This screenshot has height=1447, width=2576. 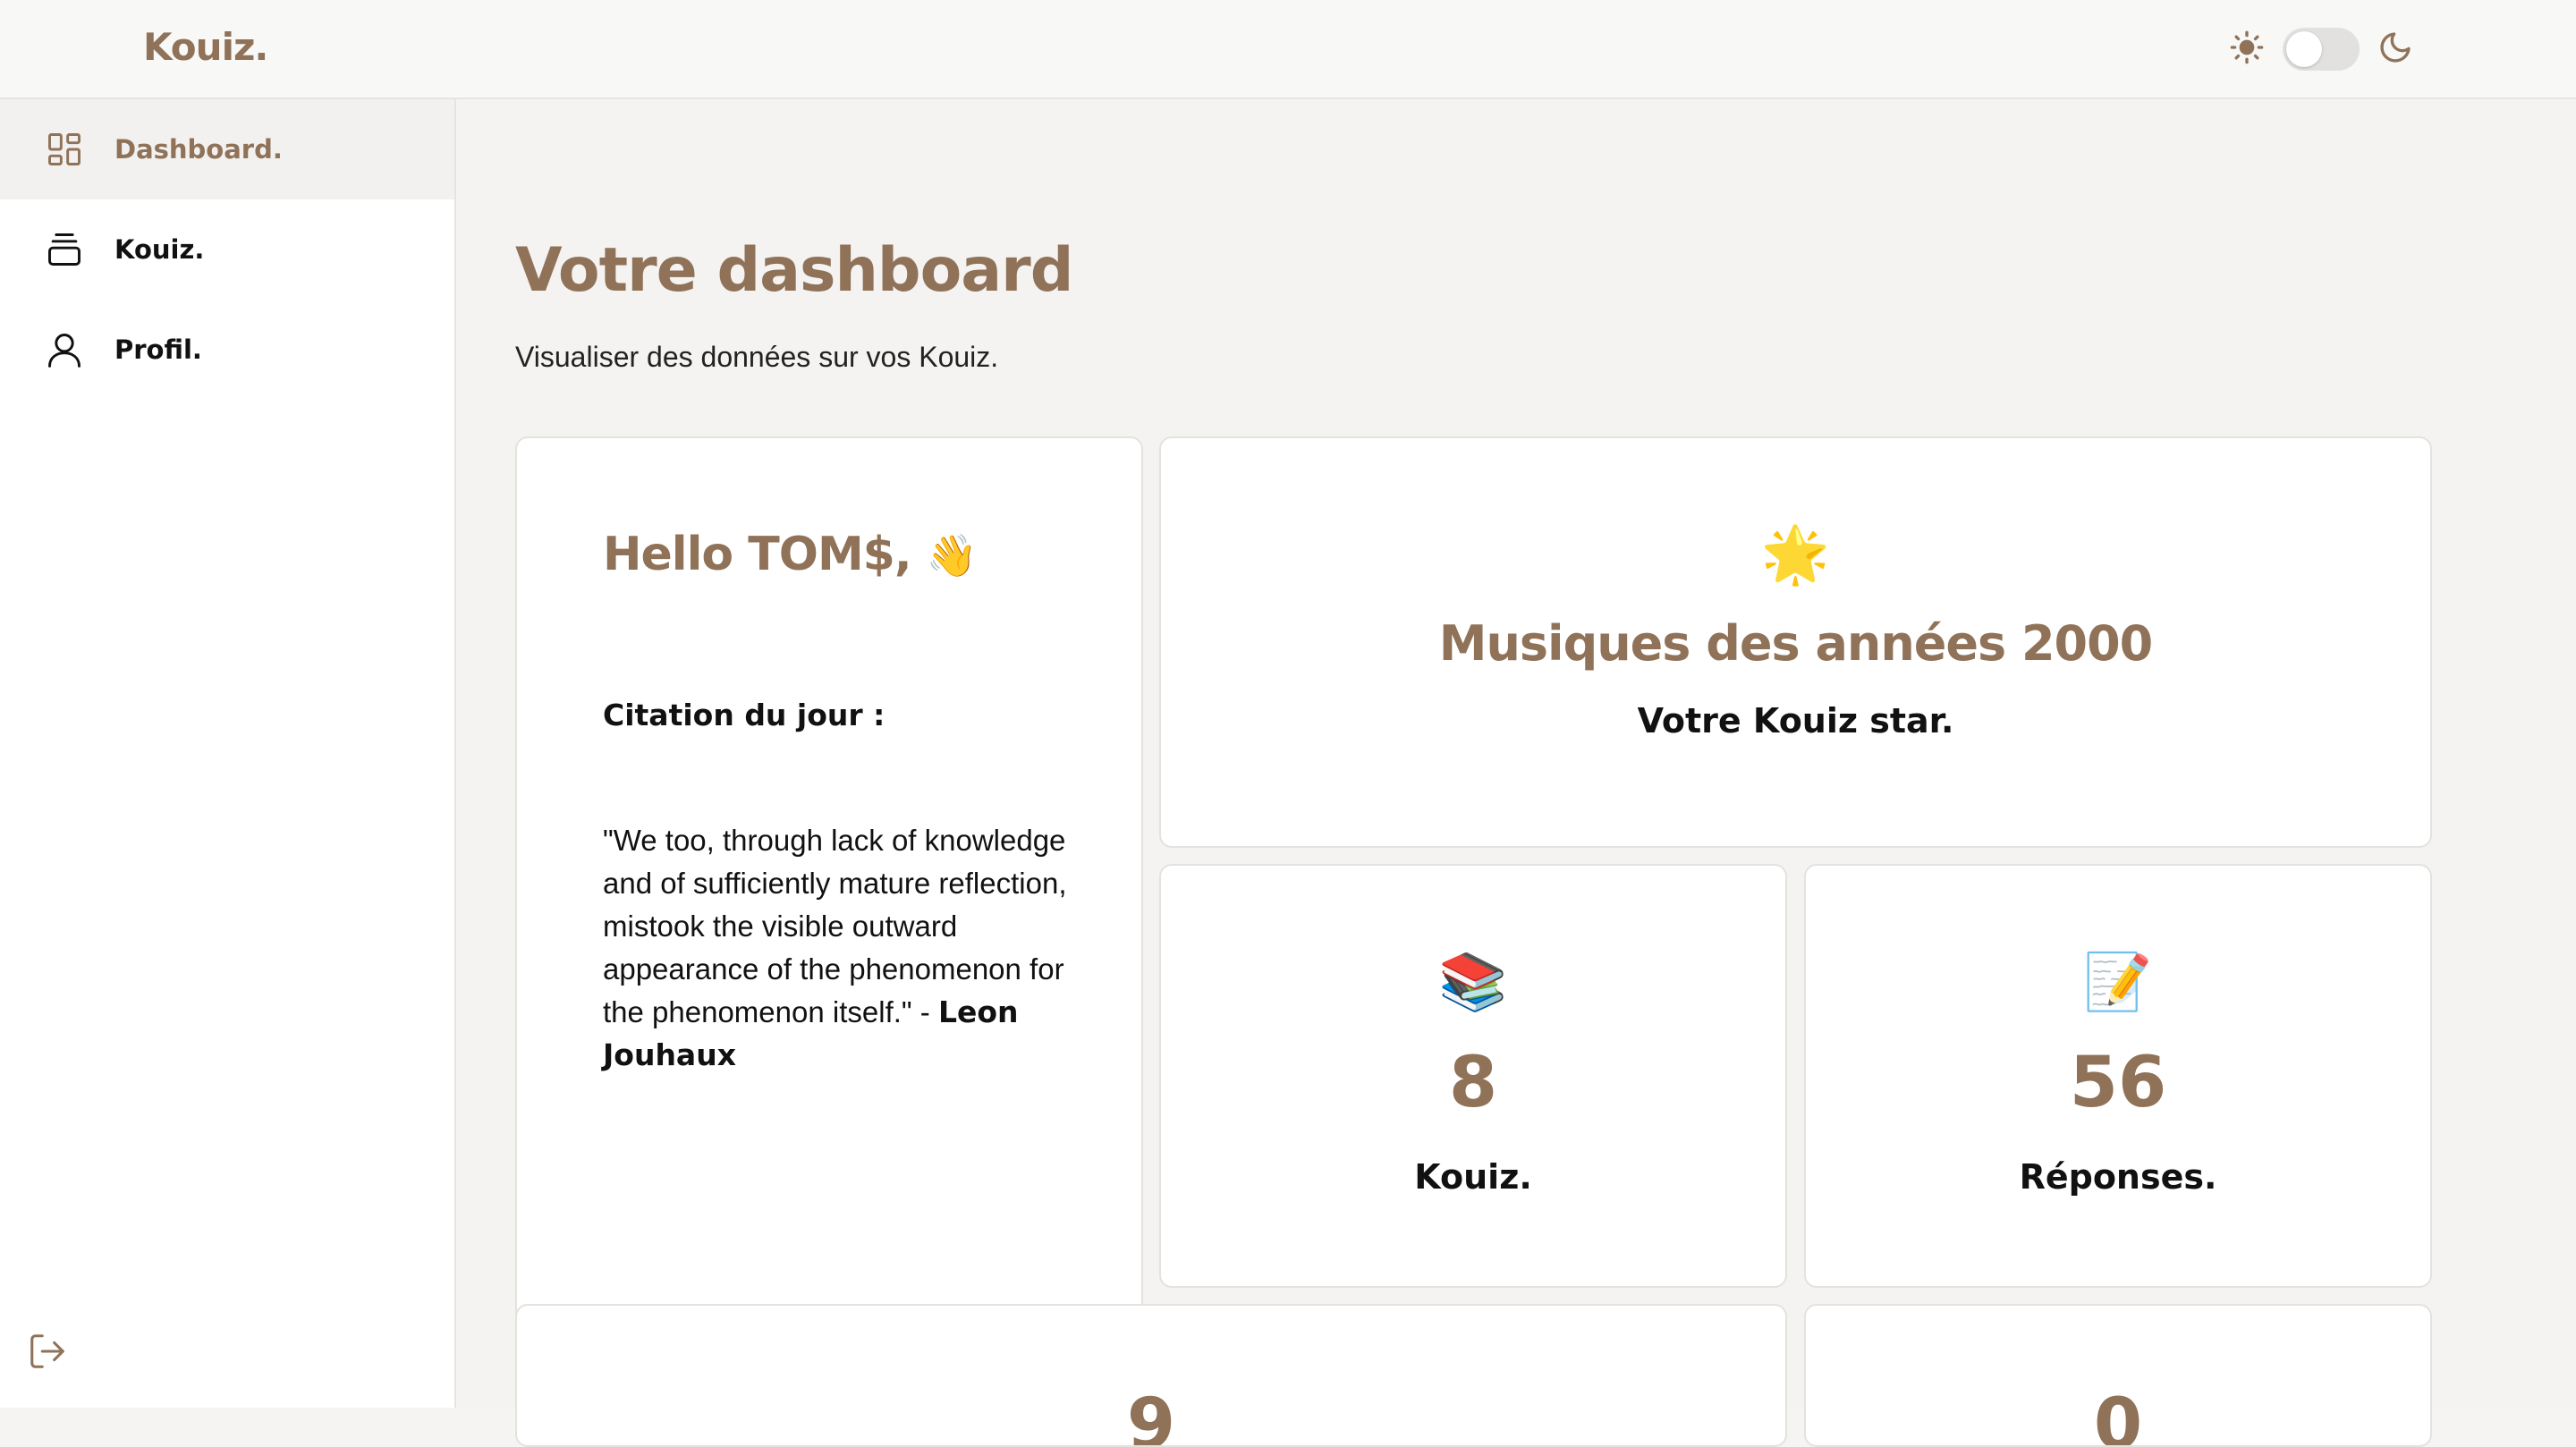 What do you see at coordinates (2304, 49) in the screenshot?
I see `switch-knob` at bounding box center [2304, 49].